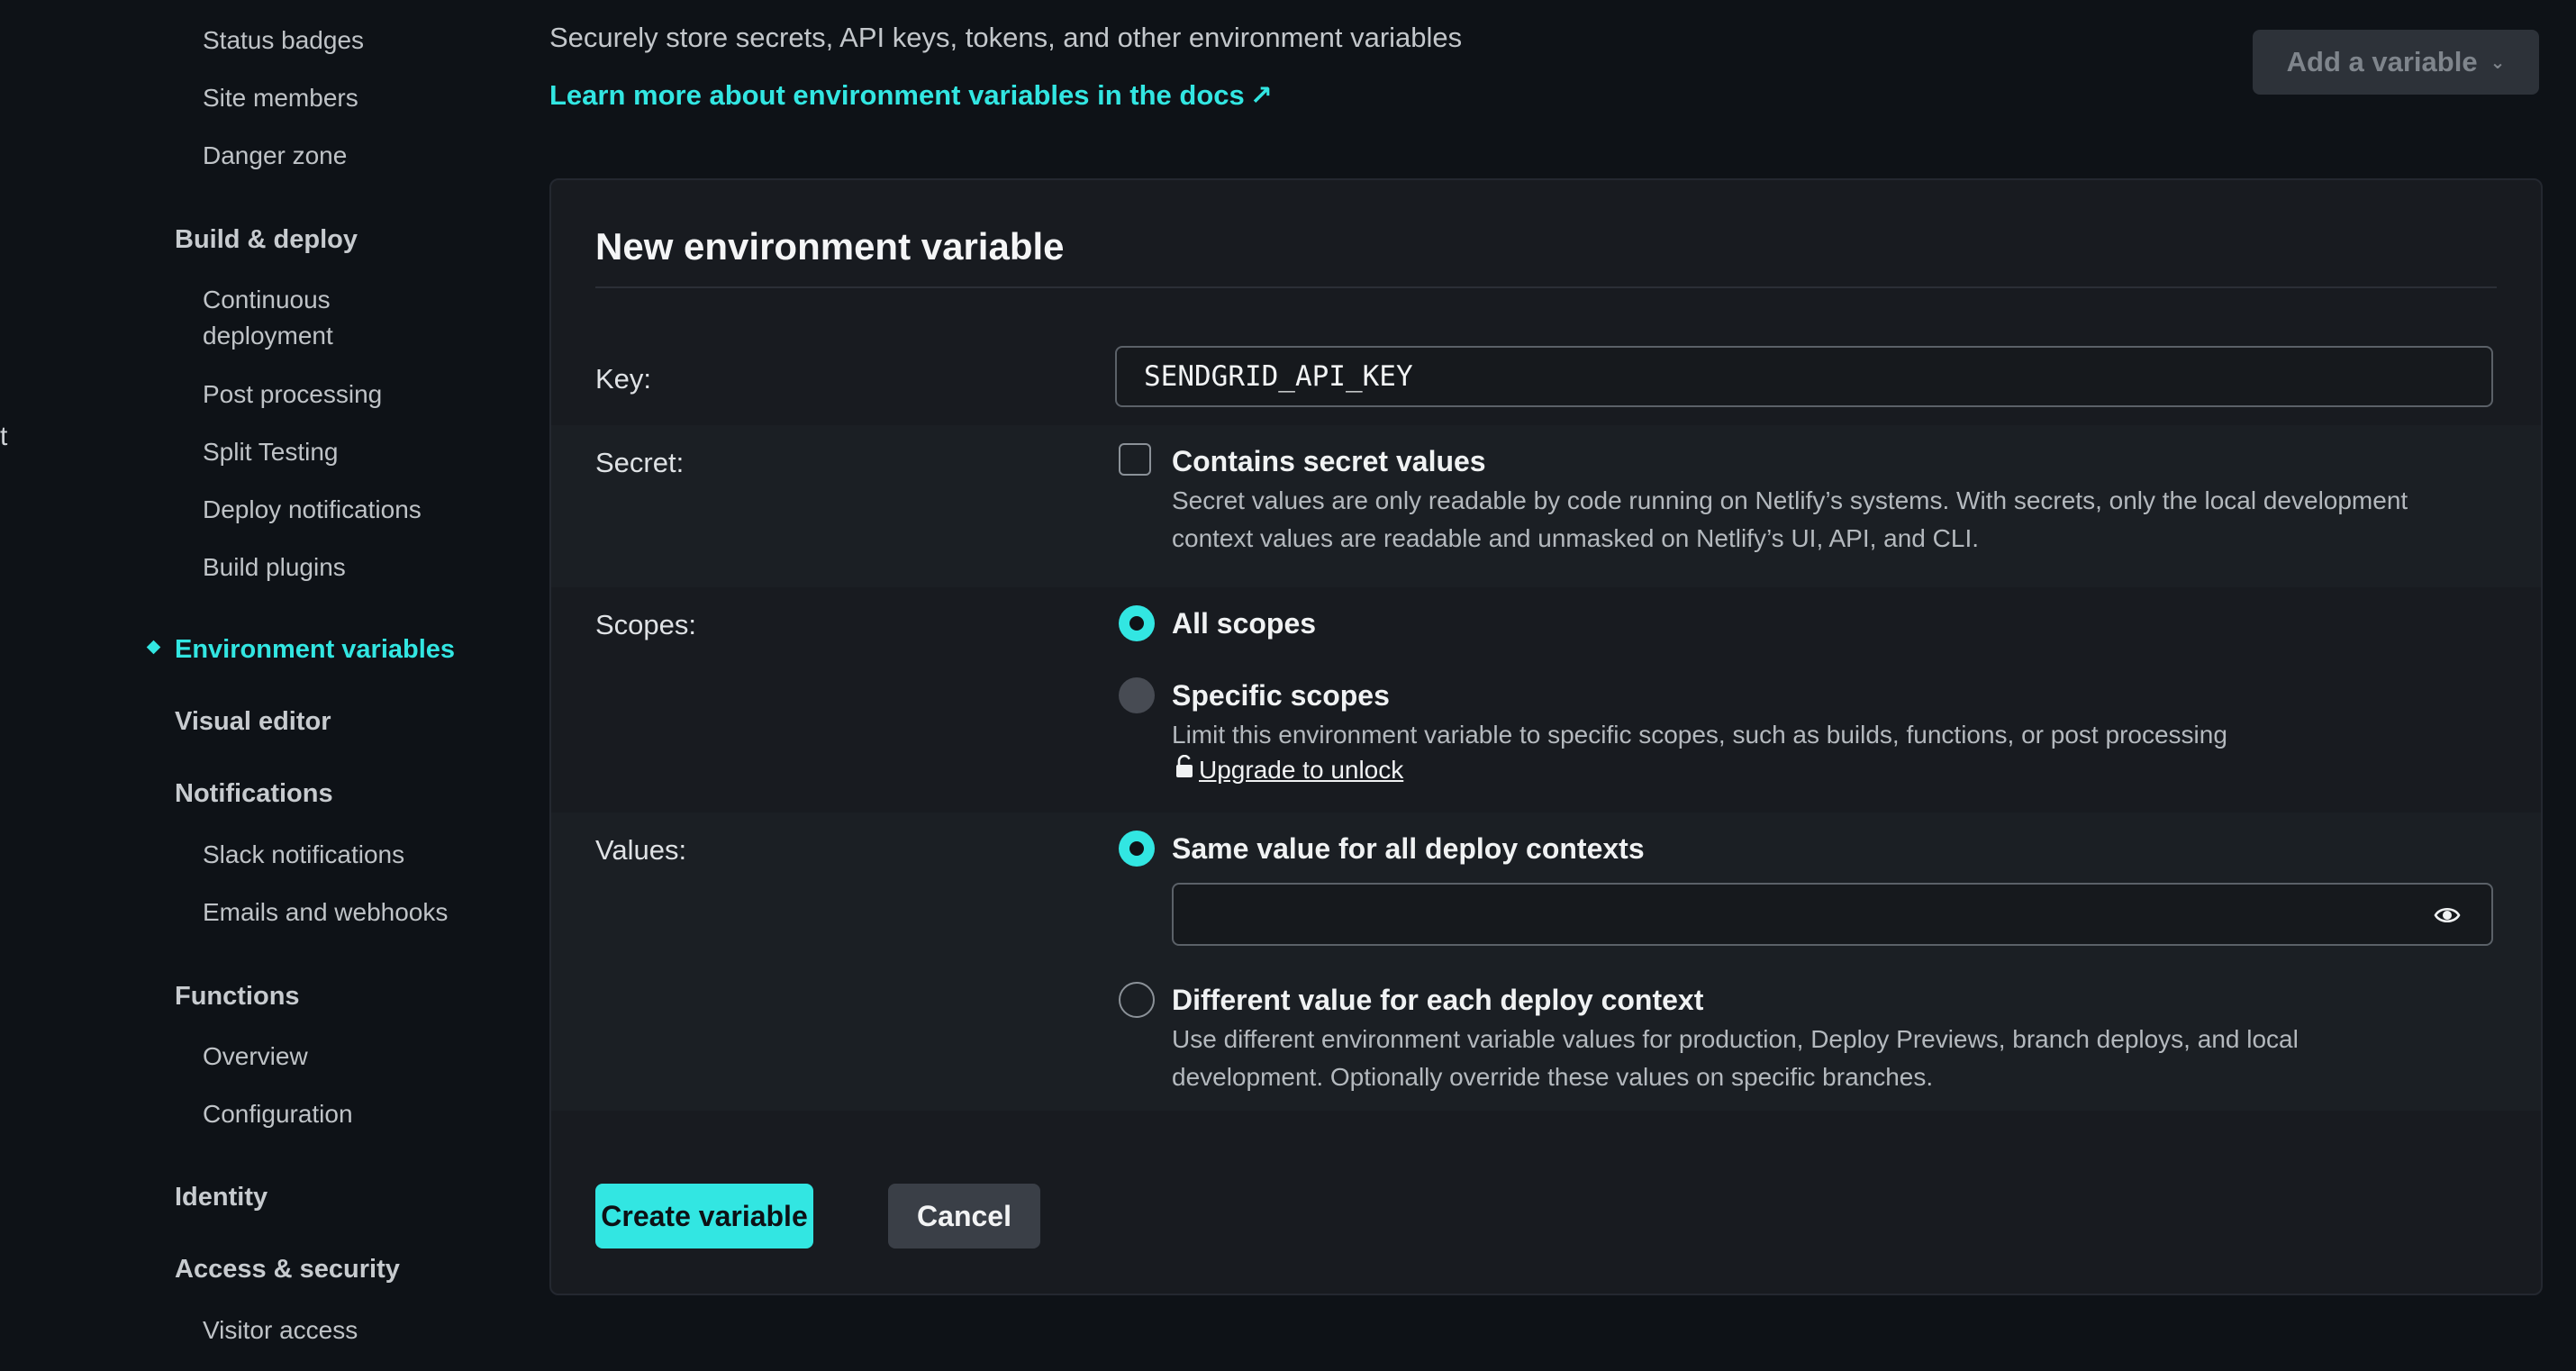 This screenshot has height=1371, width=2576. What do you see at coordinates (255, 1057) in the screenshot?
I see `sidebar-item-functions-overview: Overview` at bounding box center [255, 1057].